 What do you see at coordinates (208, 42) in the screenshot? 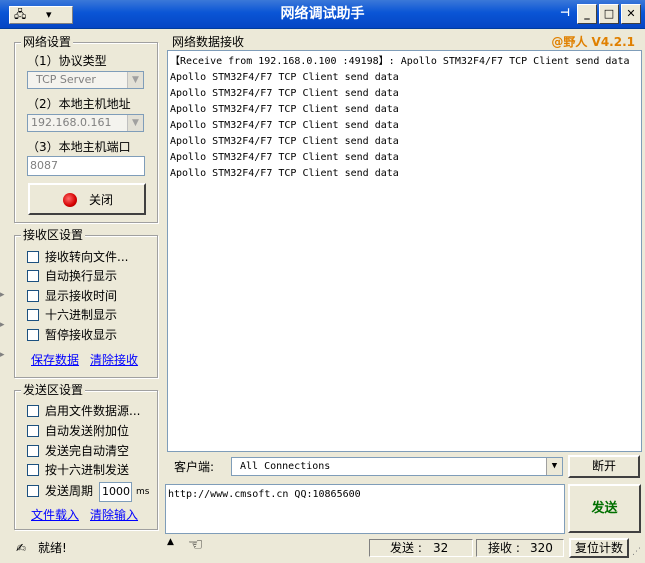
I see `receive-area-legend: 网络数据接收` at bounding box center [208, 42].